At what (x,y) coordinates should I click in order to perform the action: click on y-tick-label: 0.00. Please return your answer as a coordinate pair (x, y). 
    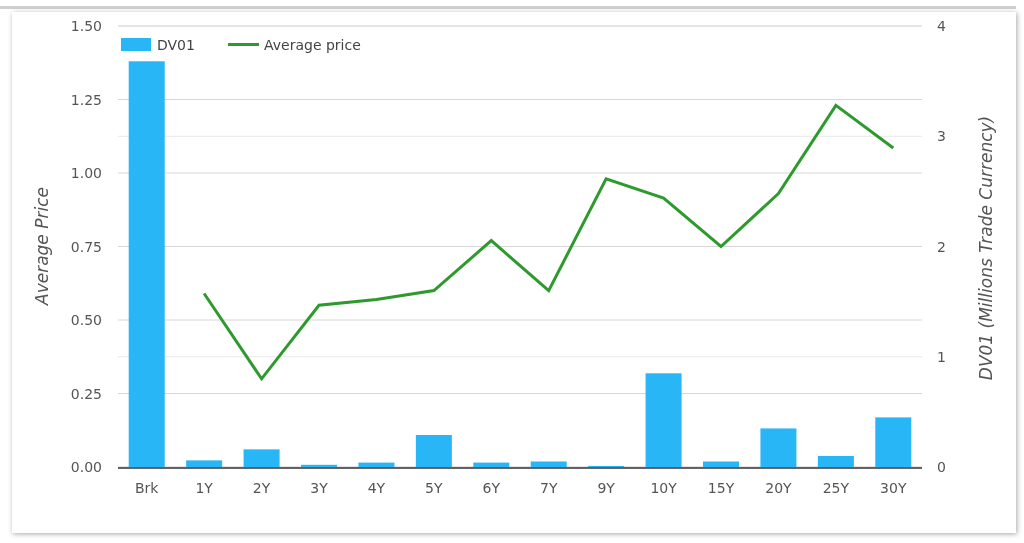
    Looking at the image, I should click on (86, 467).